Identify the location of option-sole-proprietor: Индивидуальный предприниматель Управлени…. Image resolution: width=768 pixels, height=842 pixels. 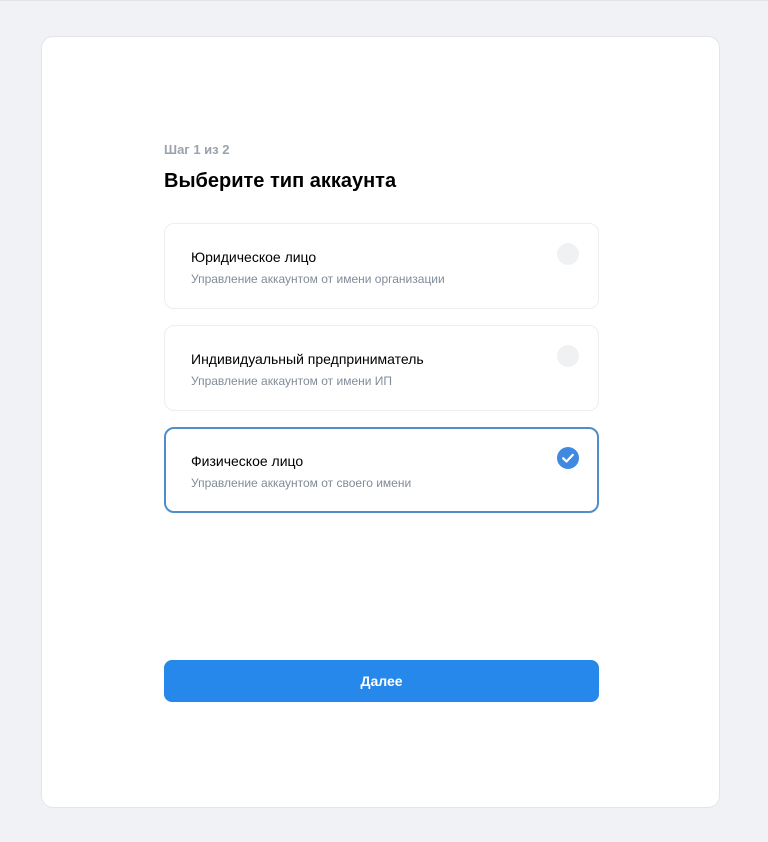
(381, 368).